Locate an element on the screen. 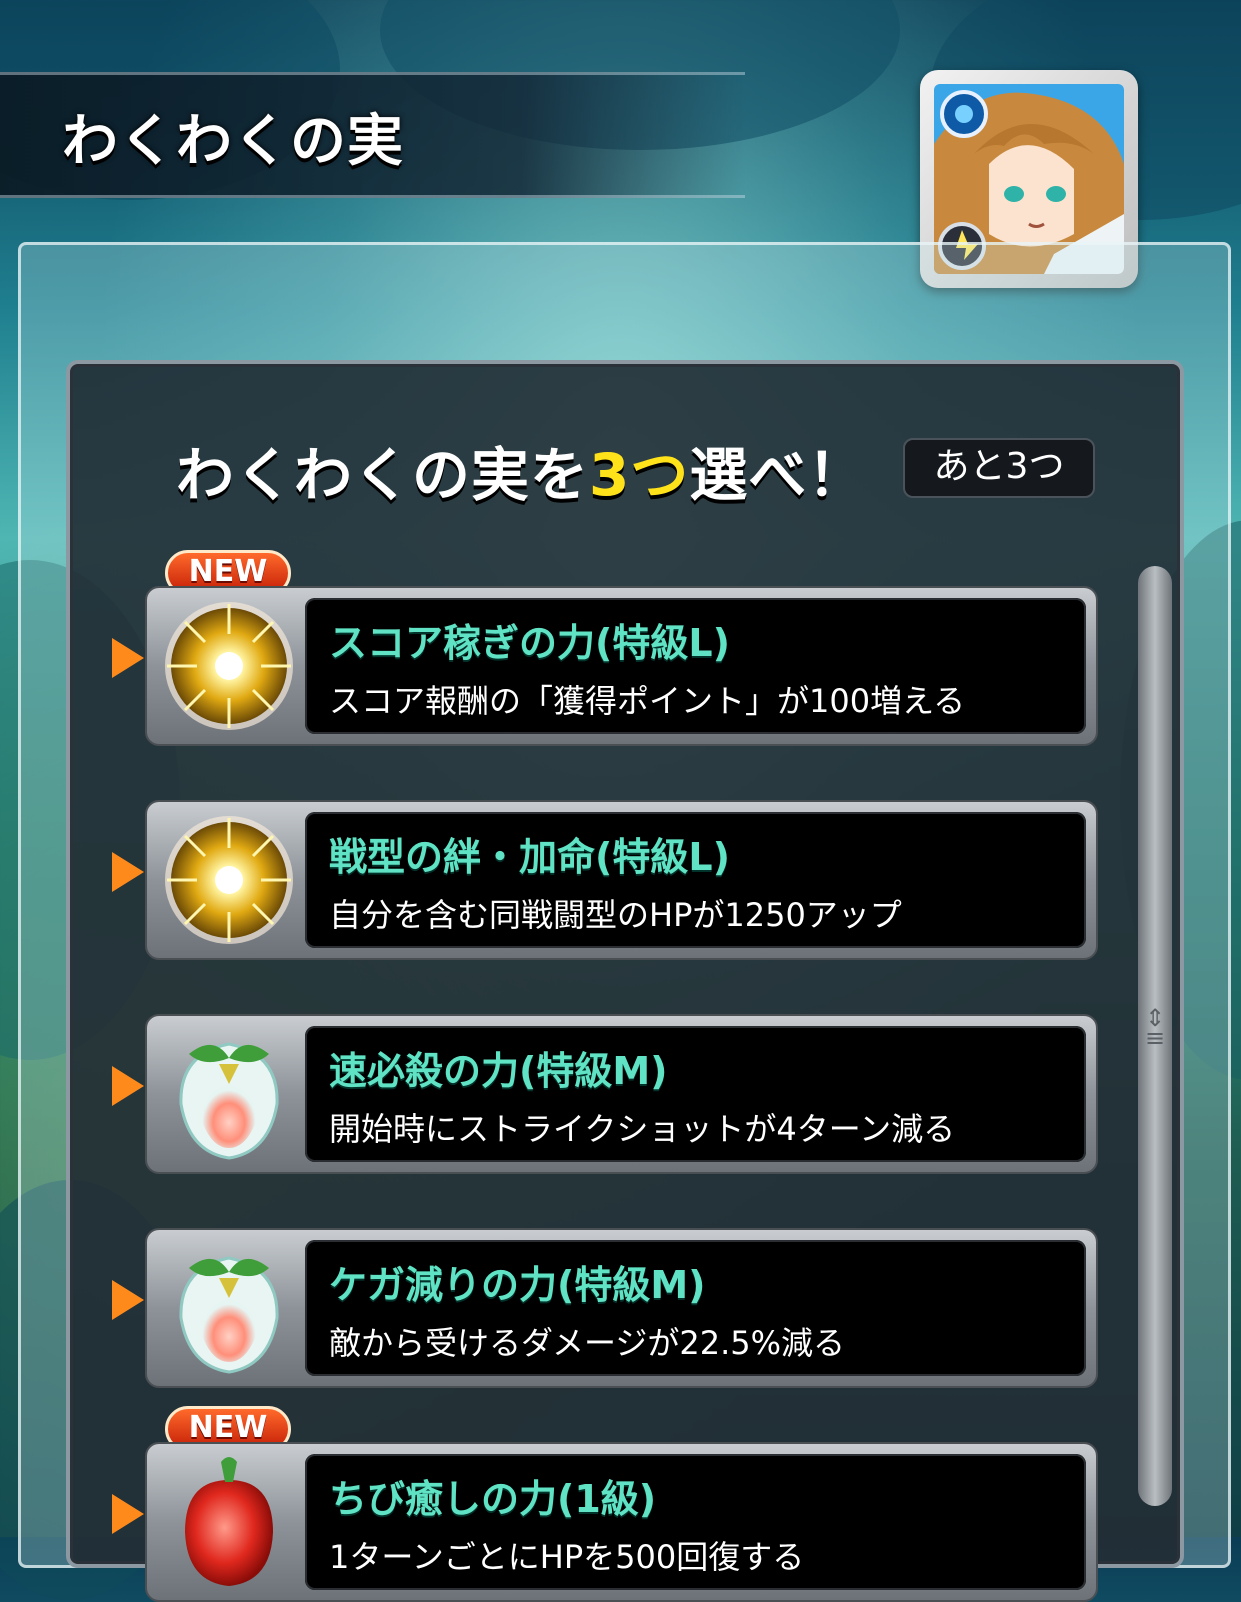 This screenshot has height=1602, width=1241. fruit-info: 速必殺の力(特級M) 開始時にストライクショットが4ターン減る is located at coordinates (695, 1094).